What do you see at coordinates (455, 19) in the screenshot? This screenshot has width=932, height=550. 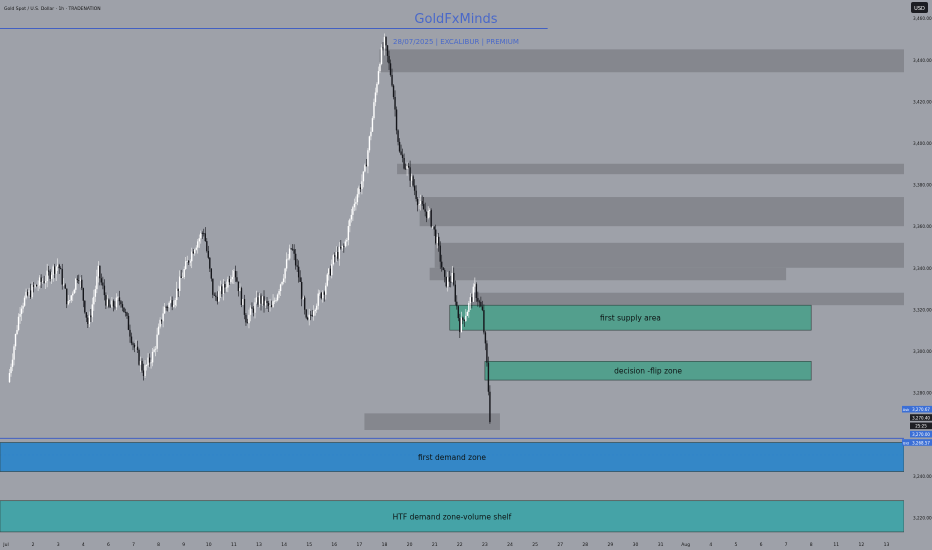 I see `watermark-title: GoldFxMinds` at bounding box center [455, 19].